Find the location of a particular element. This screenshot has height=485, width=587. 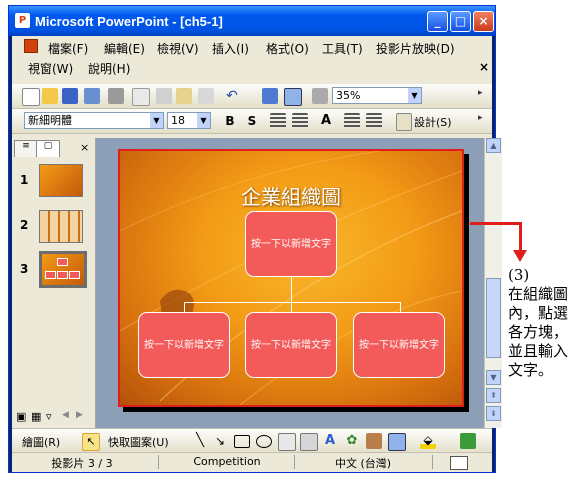

org-box-top: 按一下以新增文字 is located at coordinates (291, 244).